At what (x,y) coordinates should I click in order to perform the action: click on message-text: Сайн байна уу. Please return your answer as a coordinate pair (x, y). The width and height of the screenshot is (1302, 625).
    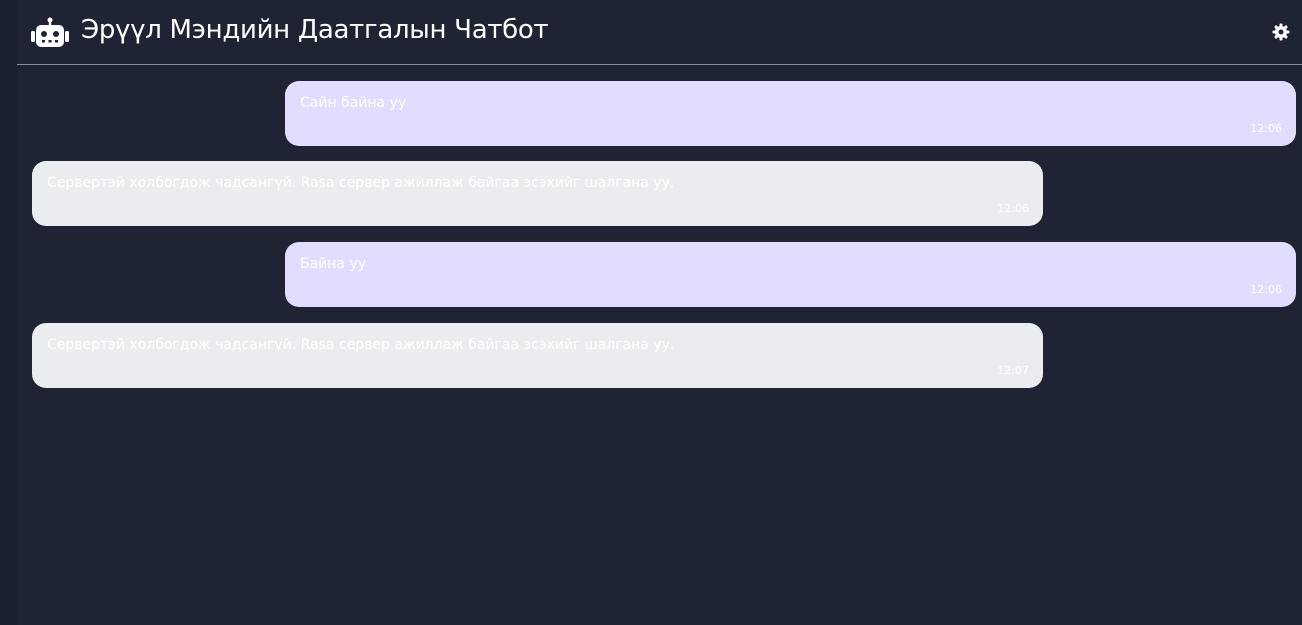
    Looking at the image, I should click on (353, 103).